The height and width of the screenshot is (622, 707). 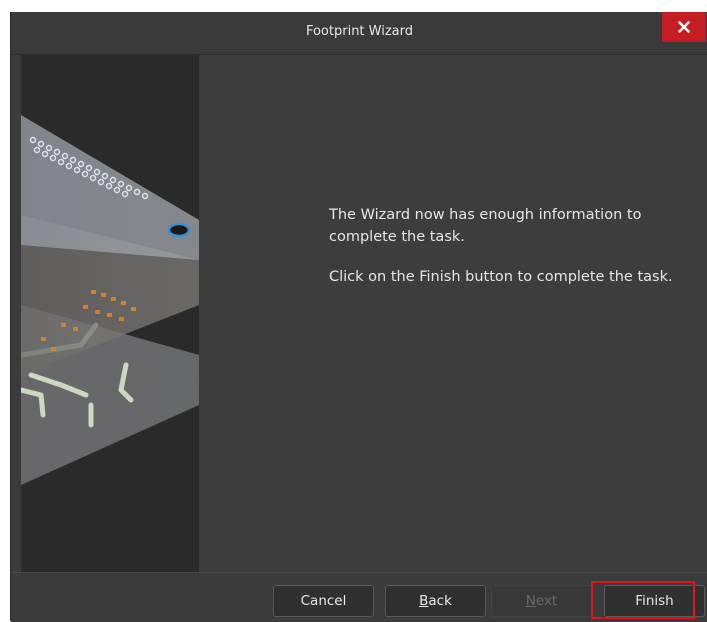 I want to click on window-title: Footprint Wizard, so click(x=359, y=31).